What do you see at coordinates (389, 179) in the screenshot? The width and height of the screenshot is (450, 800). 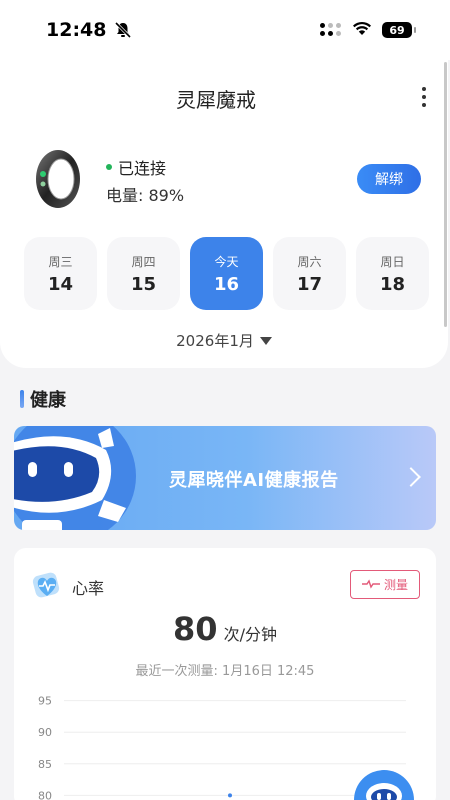 I see `unbind-button: 解绑` at bounding box center [389, 179].